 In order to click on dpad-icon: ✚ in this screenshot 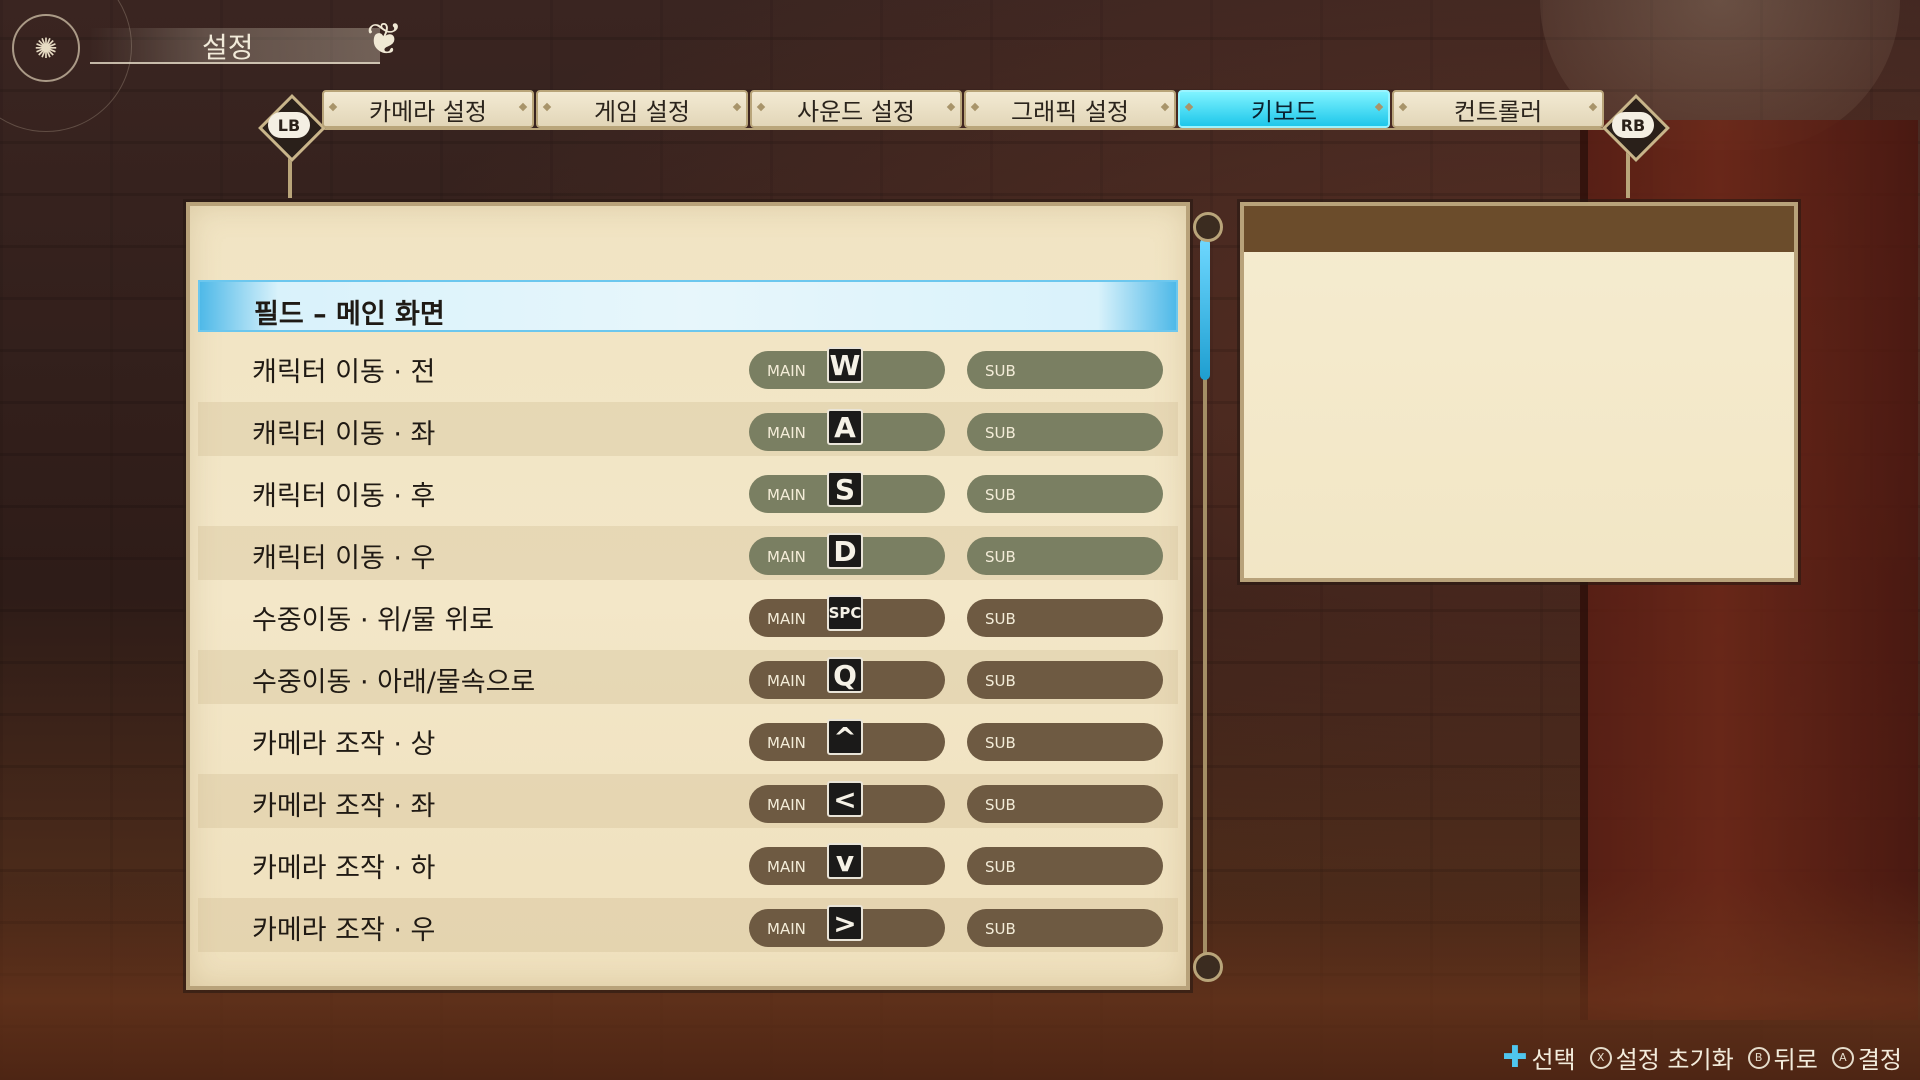, I will do `click(1515, 1057)`.